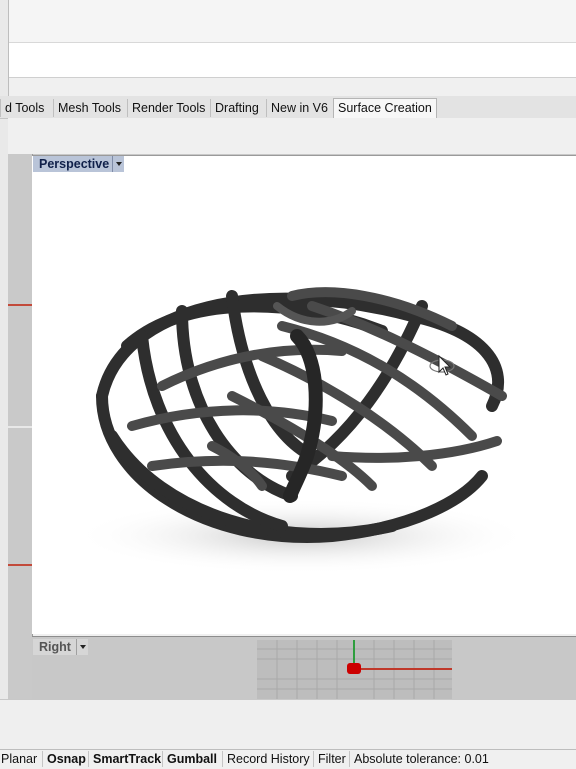 The image size is (576, 769). I want to click on perspective-viewport-title: Perspective, so click(75, 164).